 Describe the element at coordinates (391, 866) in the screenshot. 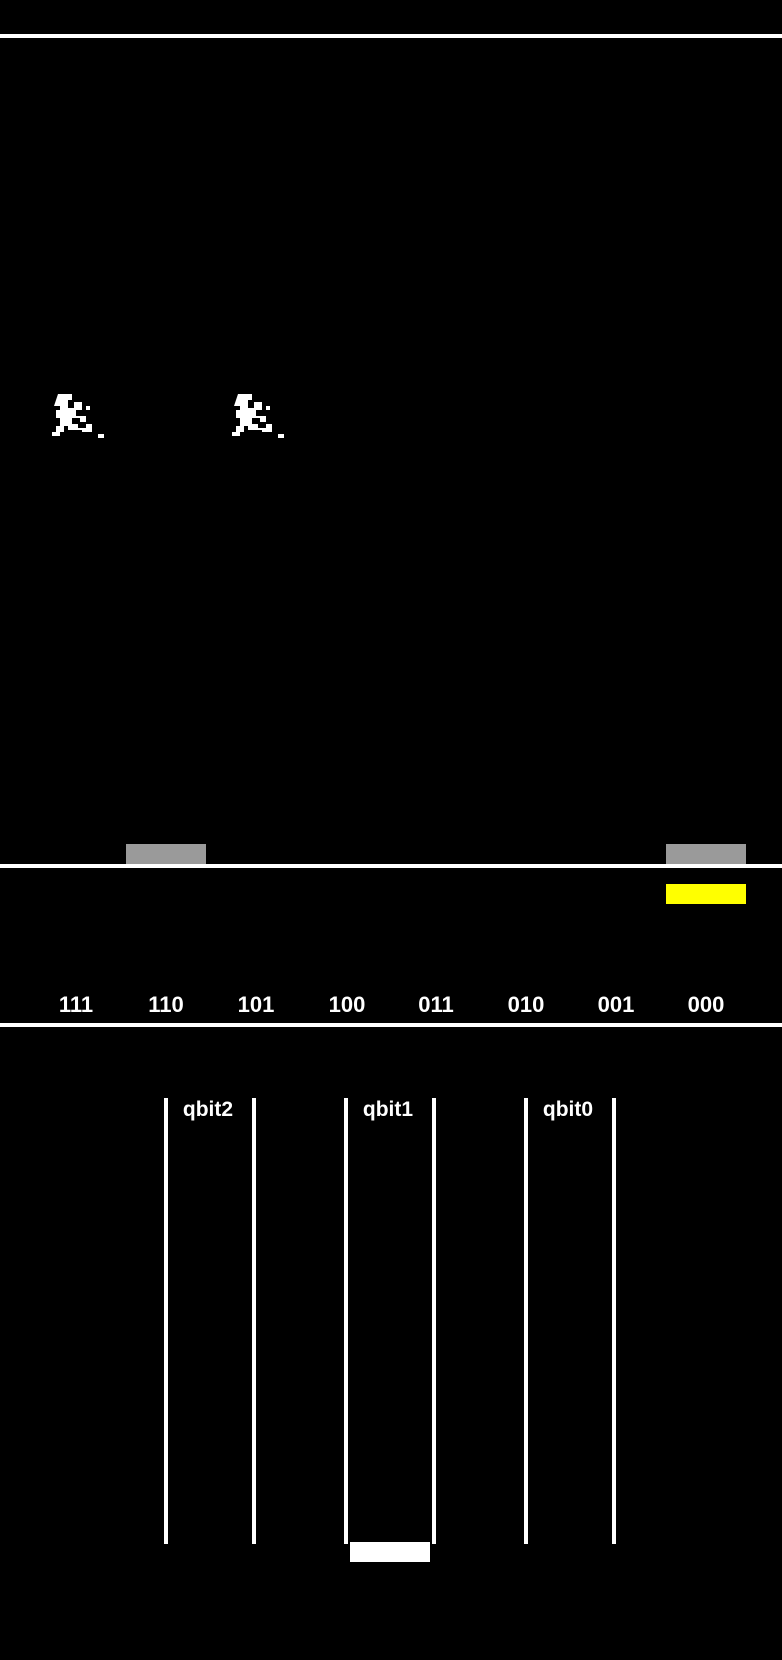

I see `ground-line` at that location.